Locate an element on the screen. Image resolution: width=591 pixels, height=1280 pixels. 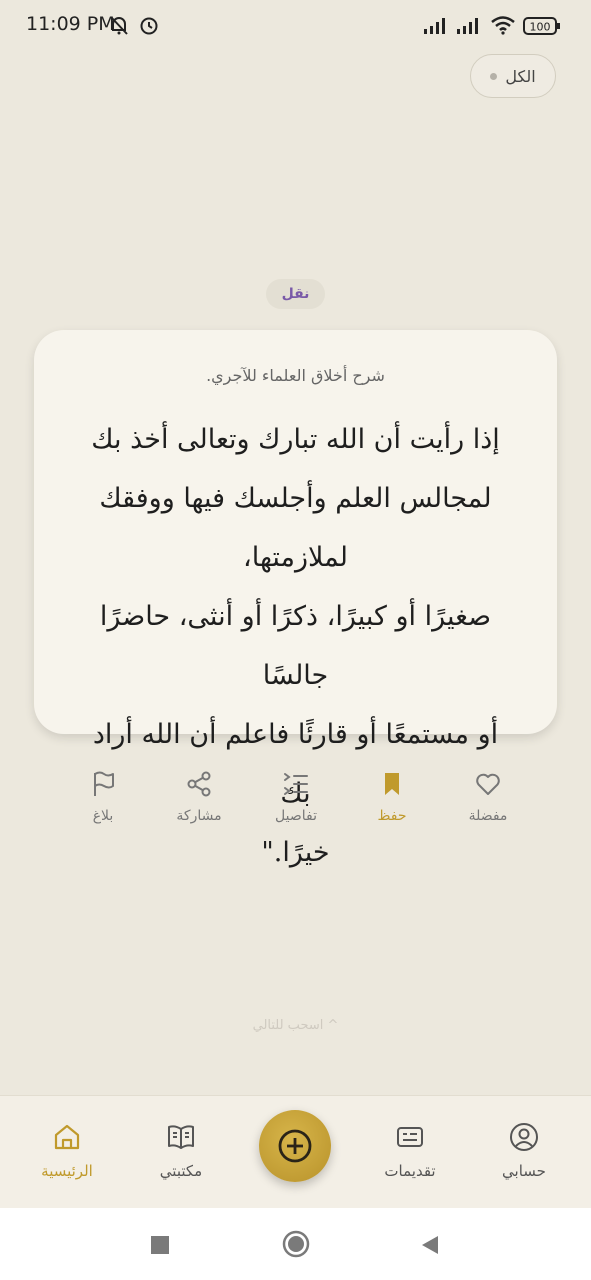
battery-level: 100 is located at coordinates (540, 27).